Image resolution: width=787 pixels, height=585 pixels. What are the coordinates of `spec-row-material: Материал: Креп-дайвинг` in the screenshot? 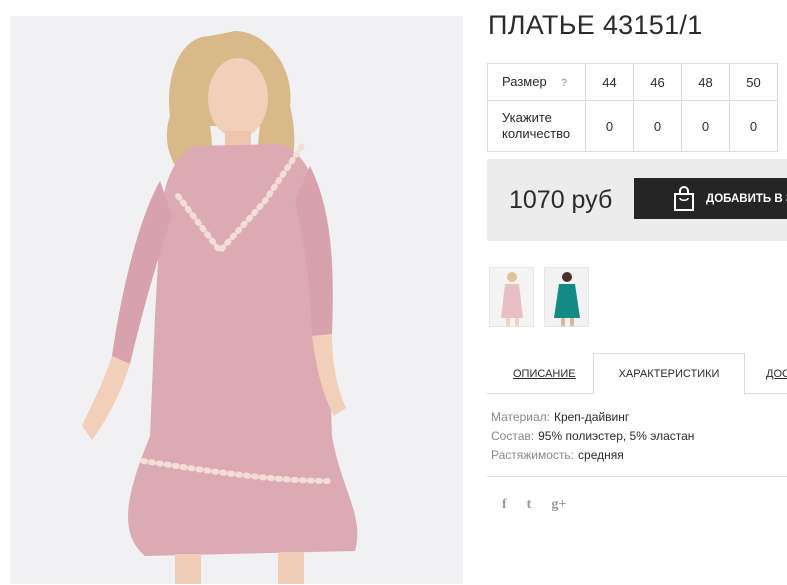 It's located at (592, 417).